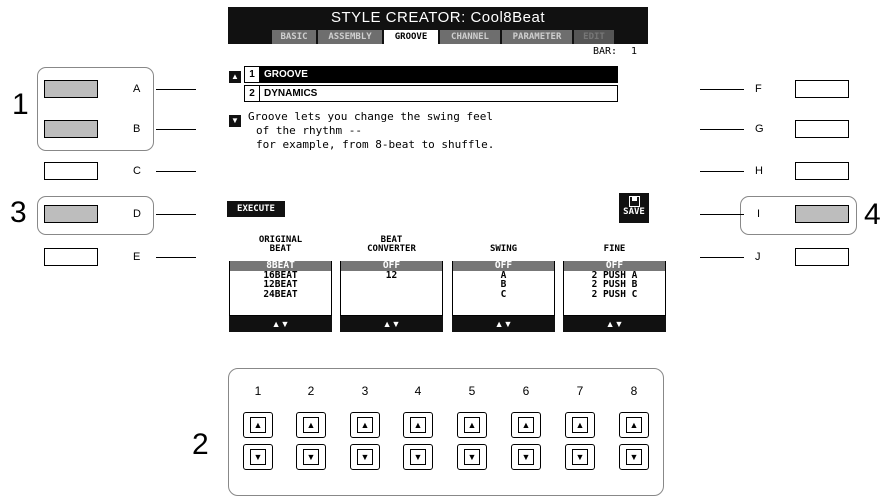 Image resolution: width=887 pixels, height=499 pixels. Describe the element at coordinates (391, 288) in the screenshot. I see `value-list: OFF 12` at that location.